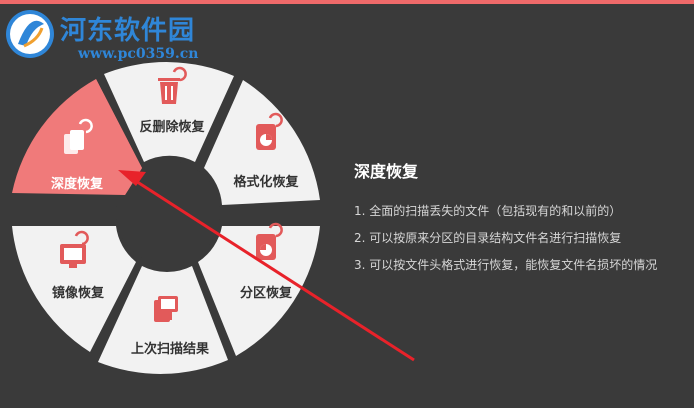 The width and height of the screenshot is (694, 408). I want to click on feature-item: 3. 可以按文件头格式进行恢复，能恢复文件名损坏的情况, so click(506, 265).